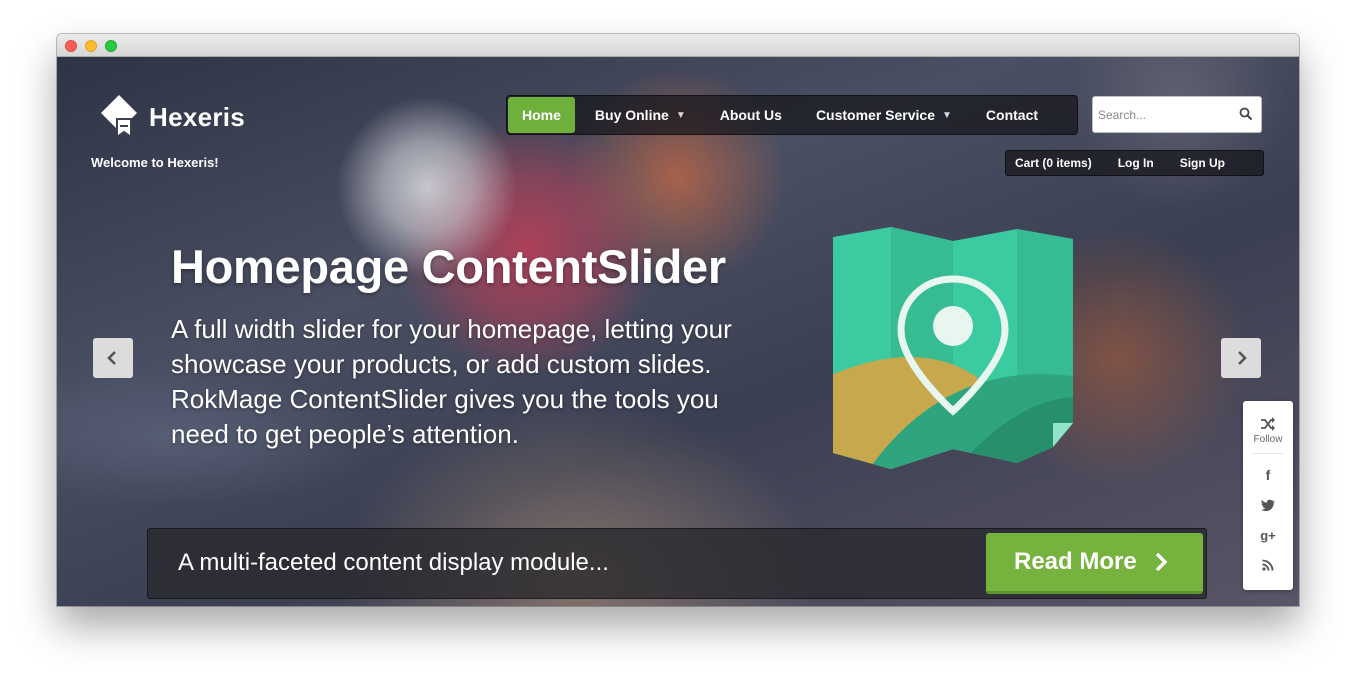 Image resolution: width=1355 pixels, height=685 pixels. I want to click on search-input, so click(1165, 114).